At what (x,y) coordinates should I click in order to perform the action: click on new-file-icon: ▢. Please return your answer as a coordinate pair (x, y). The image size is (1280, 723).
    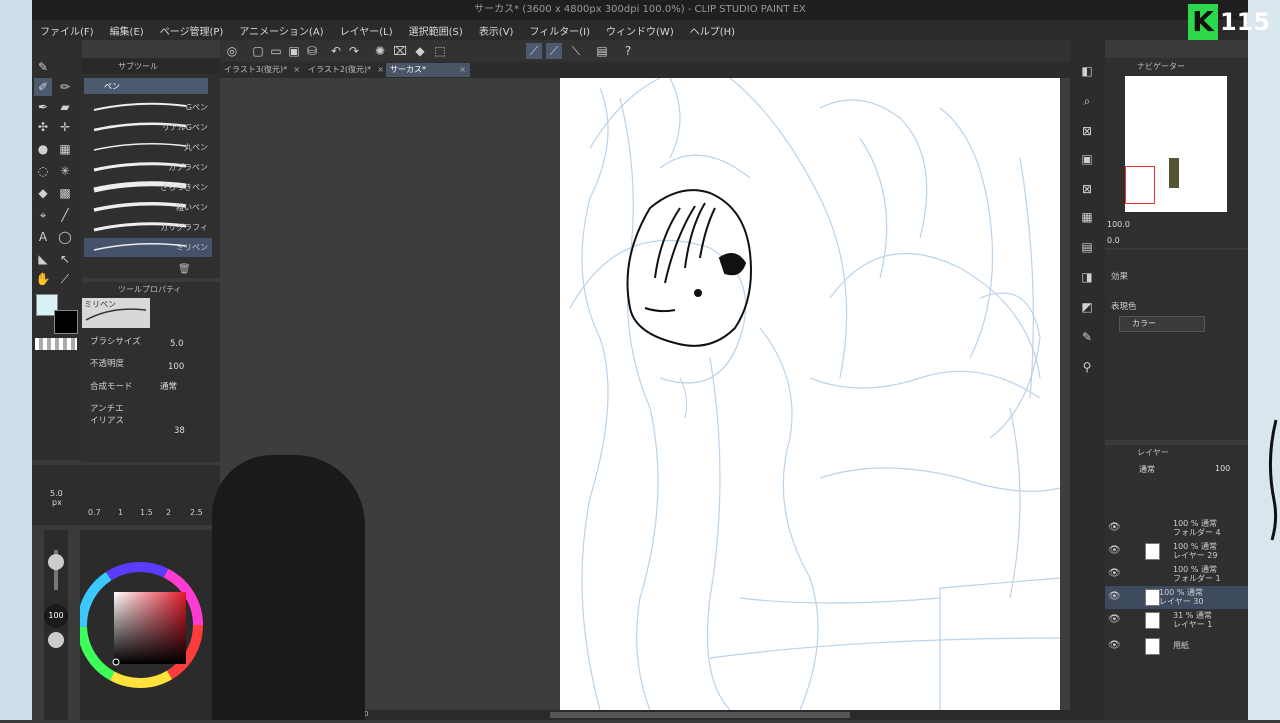
    Looking at the image, I should click on (258, 51).